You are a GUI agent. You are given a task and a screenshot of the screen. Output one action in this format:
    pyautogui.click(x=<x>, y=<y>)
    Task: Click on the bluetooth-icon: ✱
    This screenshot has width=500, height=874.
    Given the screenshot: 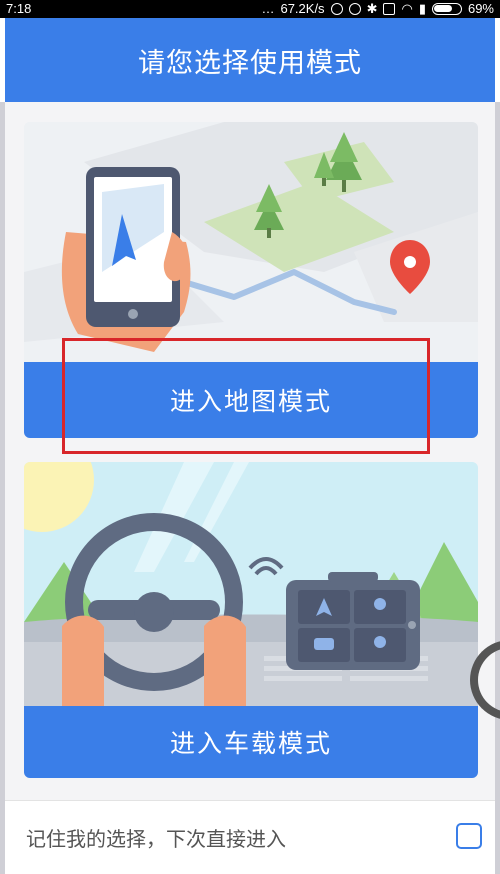 What is the action you would take?
    pyautogui.click(x=372, y=8)
    